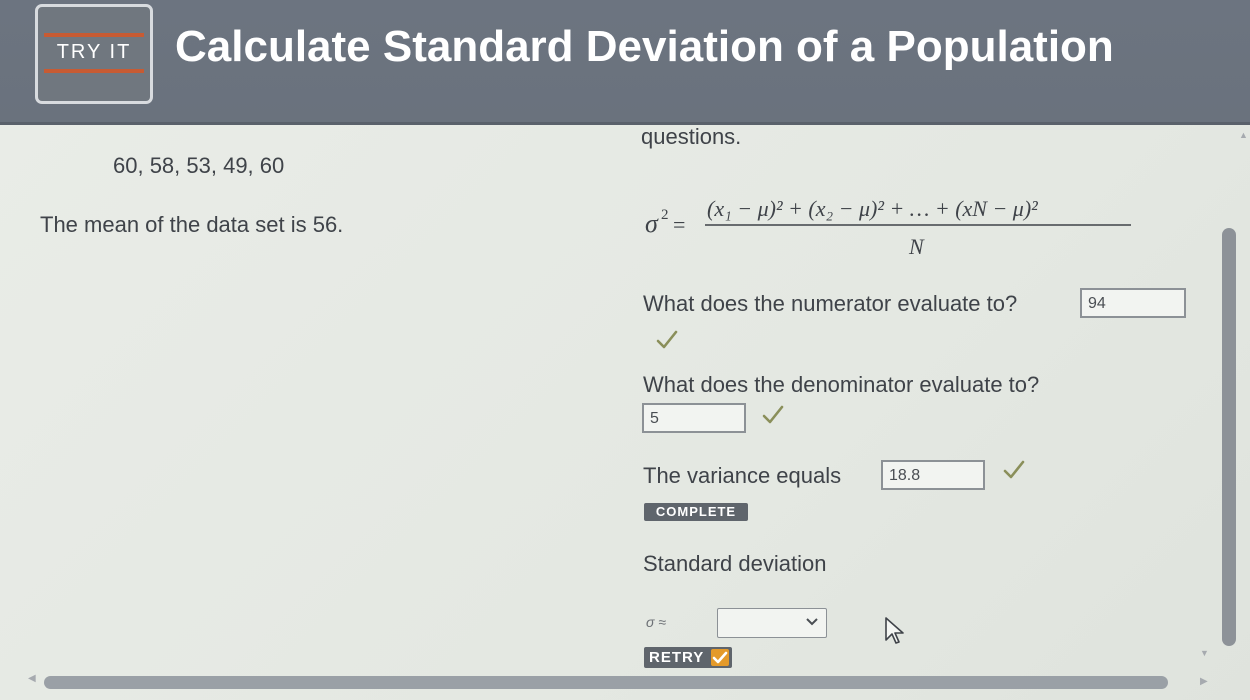  What do you see at coordinates (735, 563) in the screenshot?
I see `std-dev-question: Standard deviation` at bounding box center [735, 563].